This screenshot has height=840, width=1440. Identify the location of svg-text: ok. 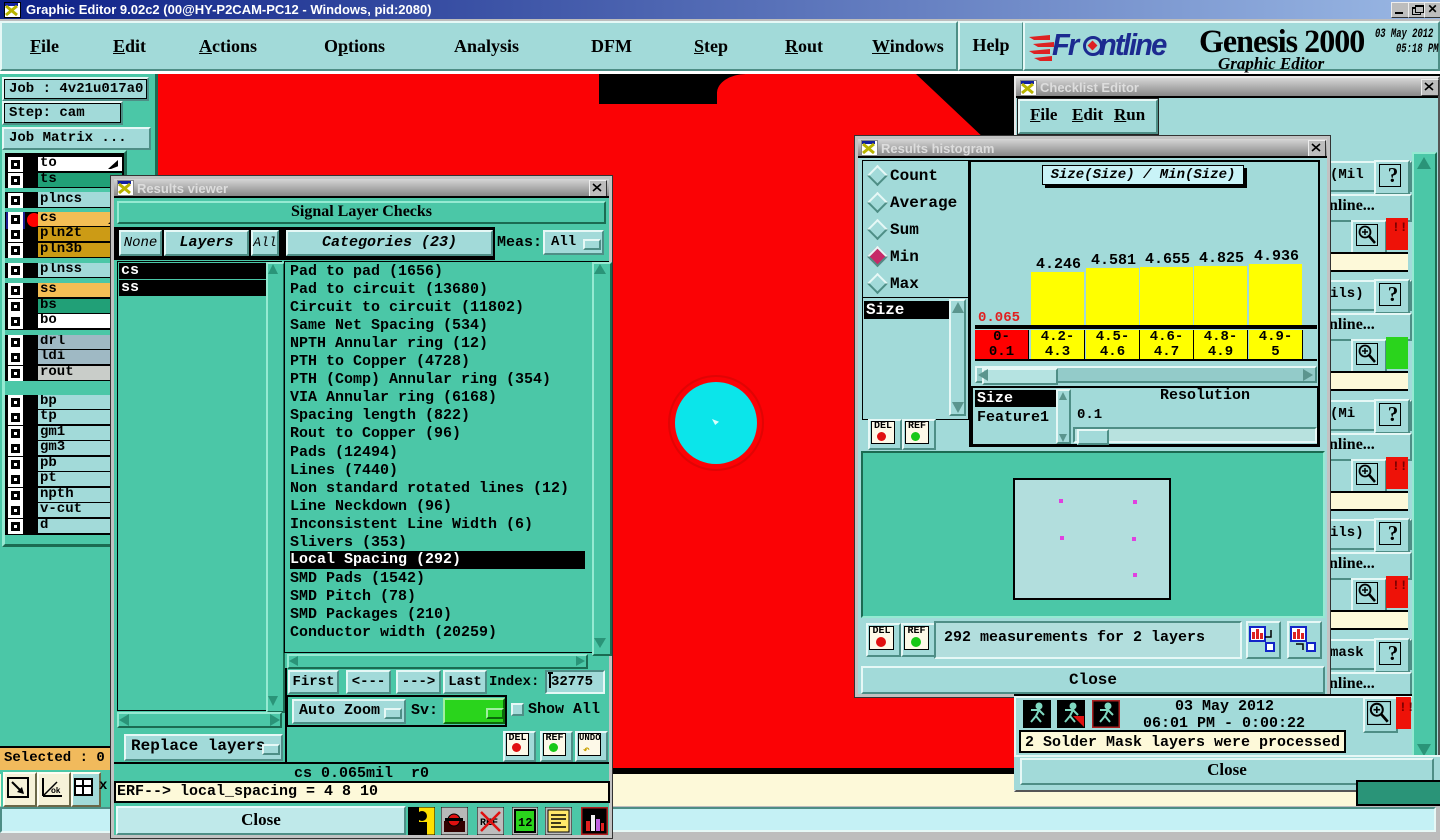
(56, 790).